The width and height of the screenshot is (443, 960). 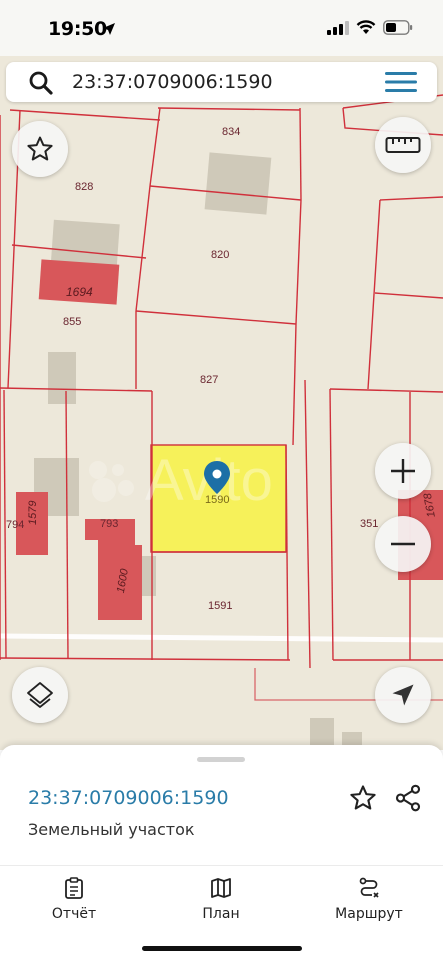 I want to click on parcel-label: 793, so click(x=109, y=524).